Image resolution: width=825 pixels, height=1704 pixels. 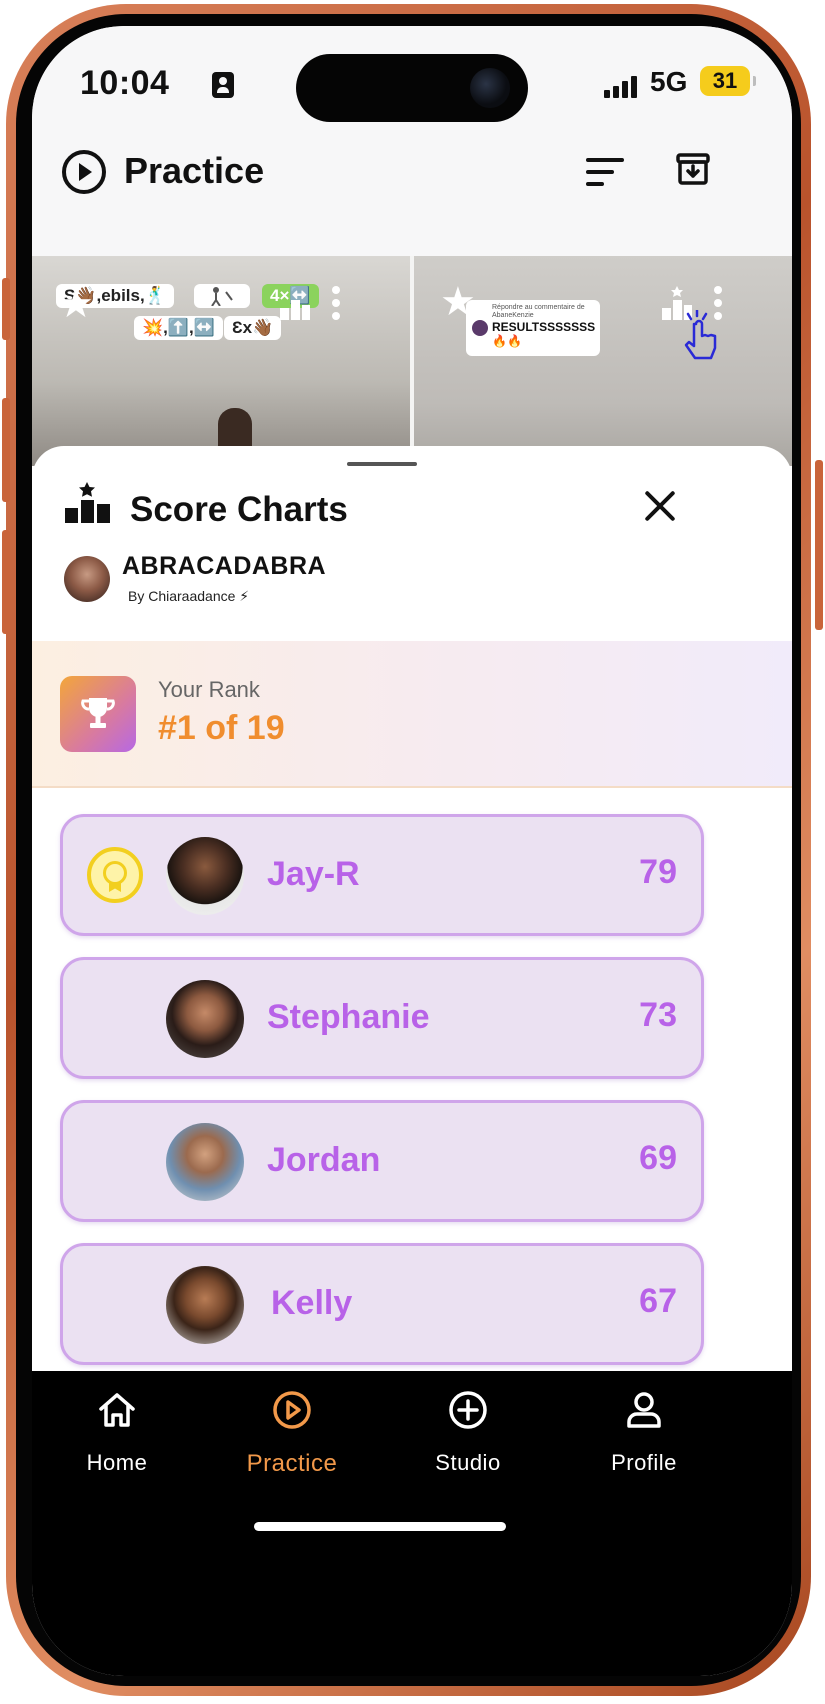 I want to click on volume-up-button, so click(x=6, y=450).